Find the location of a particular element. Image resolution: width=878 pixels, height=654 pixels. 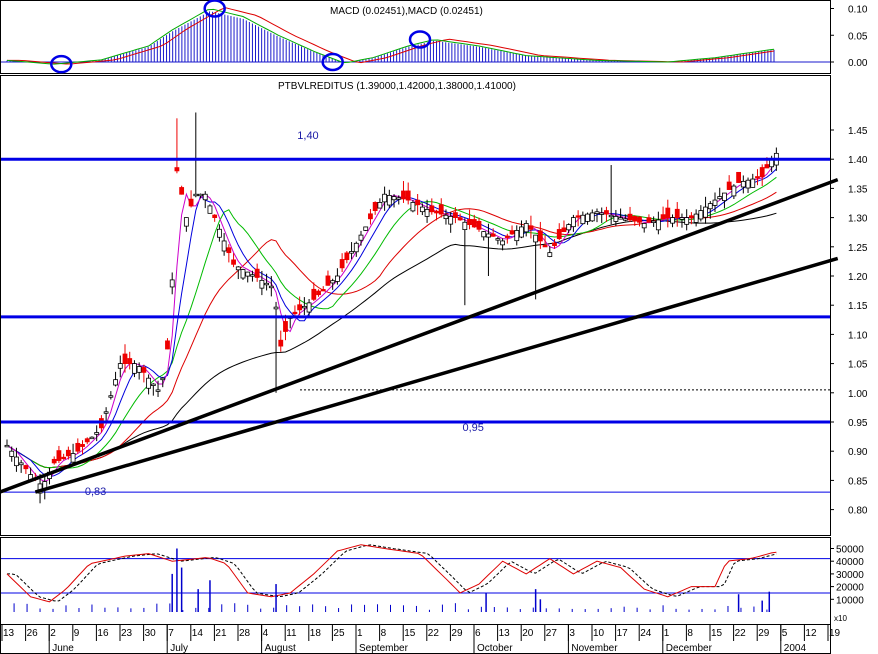

date-month-label: November is located at coordinates (594, 648).